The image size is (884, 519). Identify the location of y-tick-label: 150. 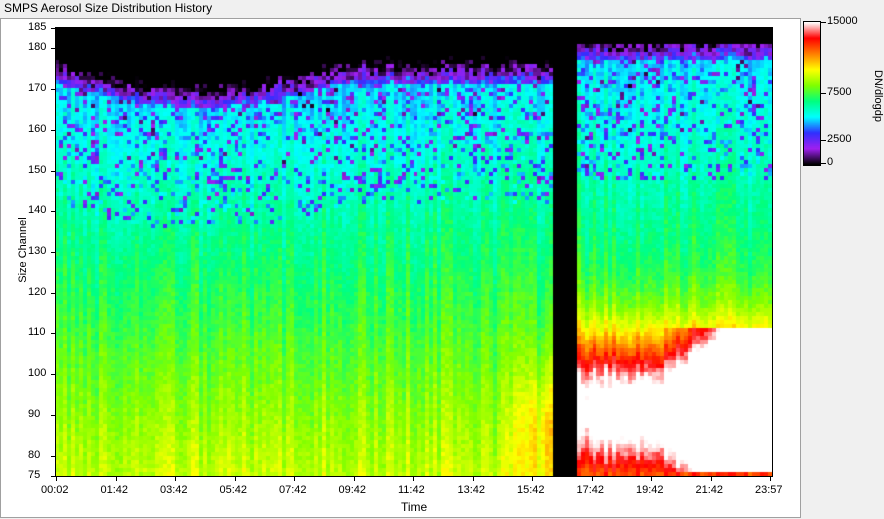
(37, 169).